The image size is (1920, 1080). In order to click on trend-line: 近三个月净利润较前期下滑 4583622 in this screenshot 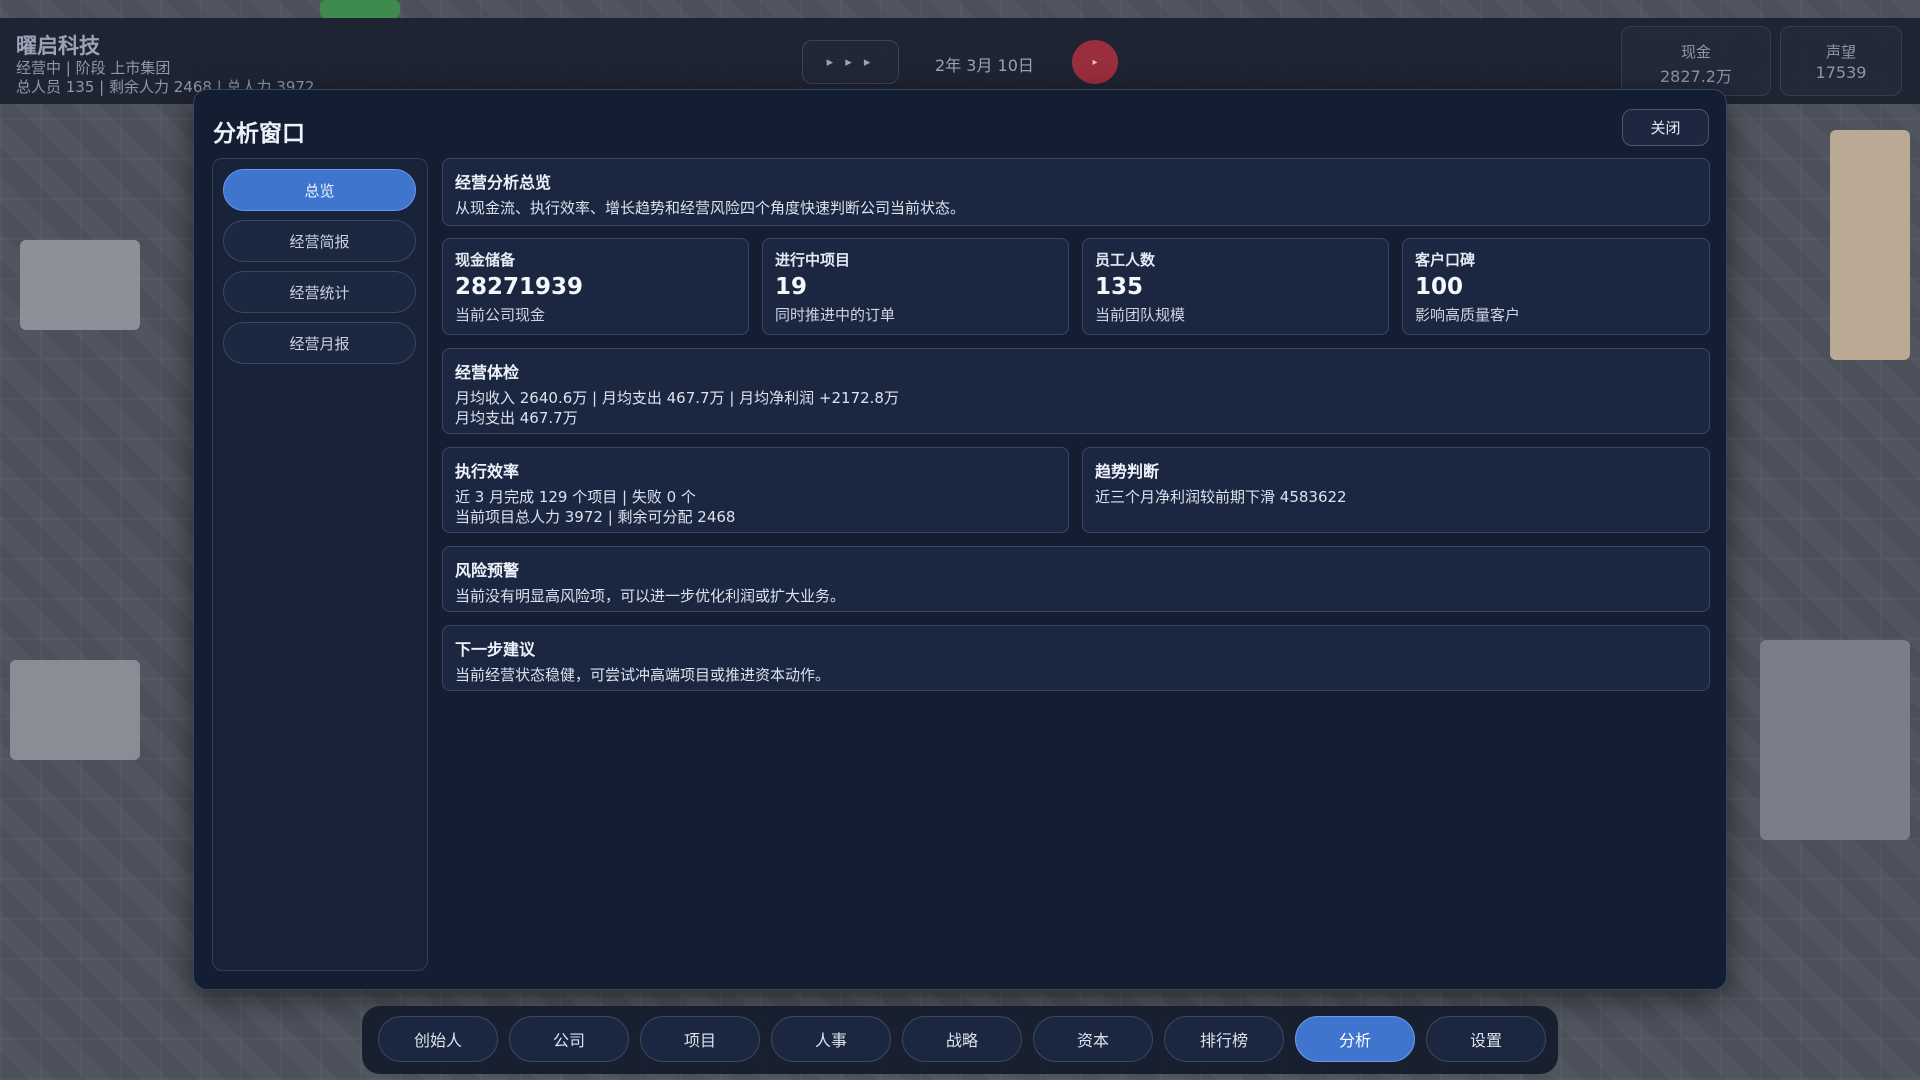, I will do `click(1221, 497)`.